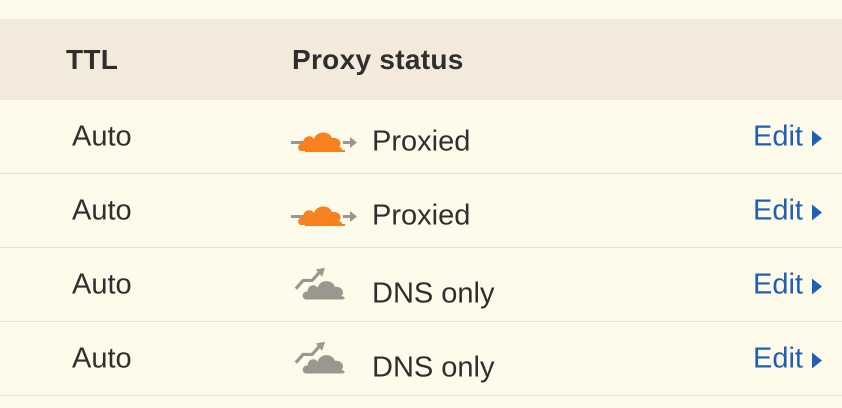  Describe the element at coordinates (92, 59) in the screenshot. I see `column-header-ttl: TTL` at that location.